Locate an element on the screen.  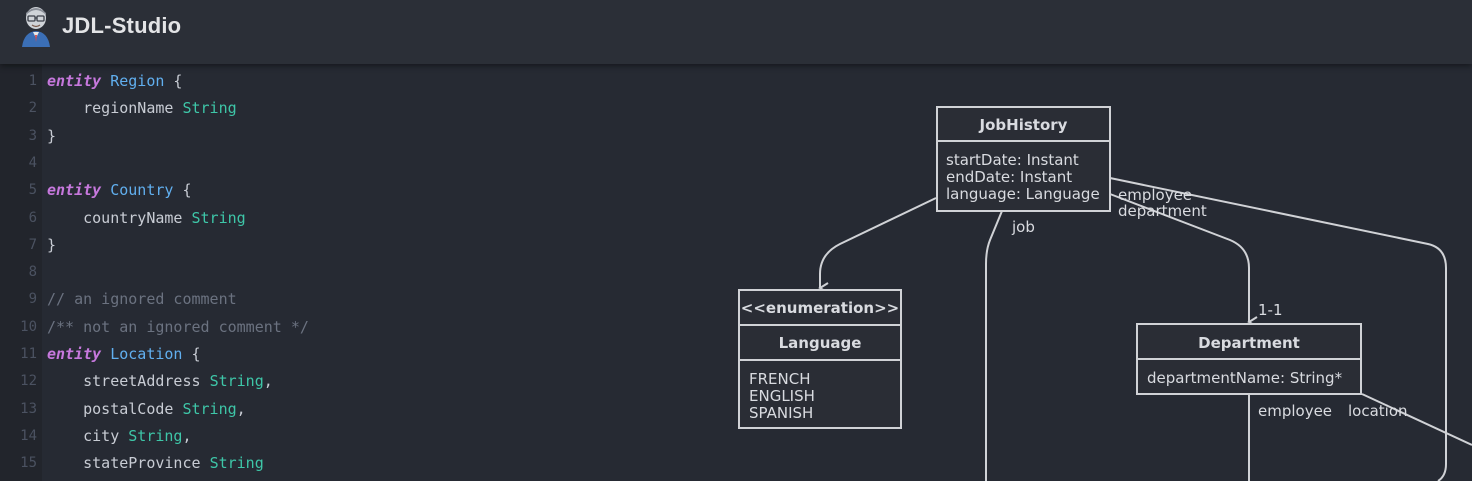
edge-jobhistory-language is located at coordinates (877, 245).